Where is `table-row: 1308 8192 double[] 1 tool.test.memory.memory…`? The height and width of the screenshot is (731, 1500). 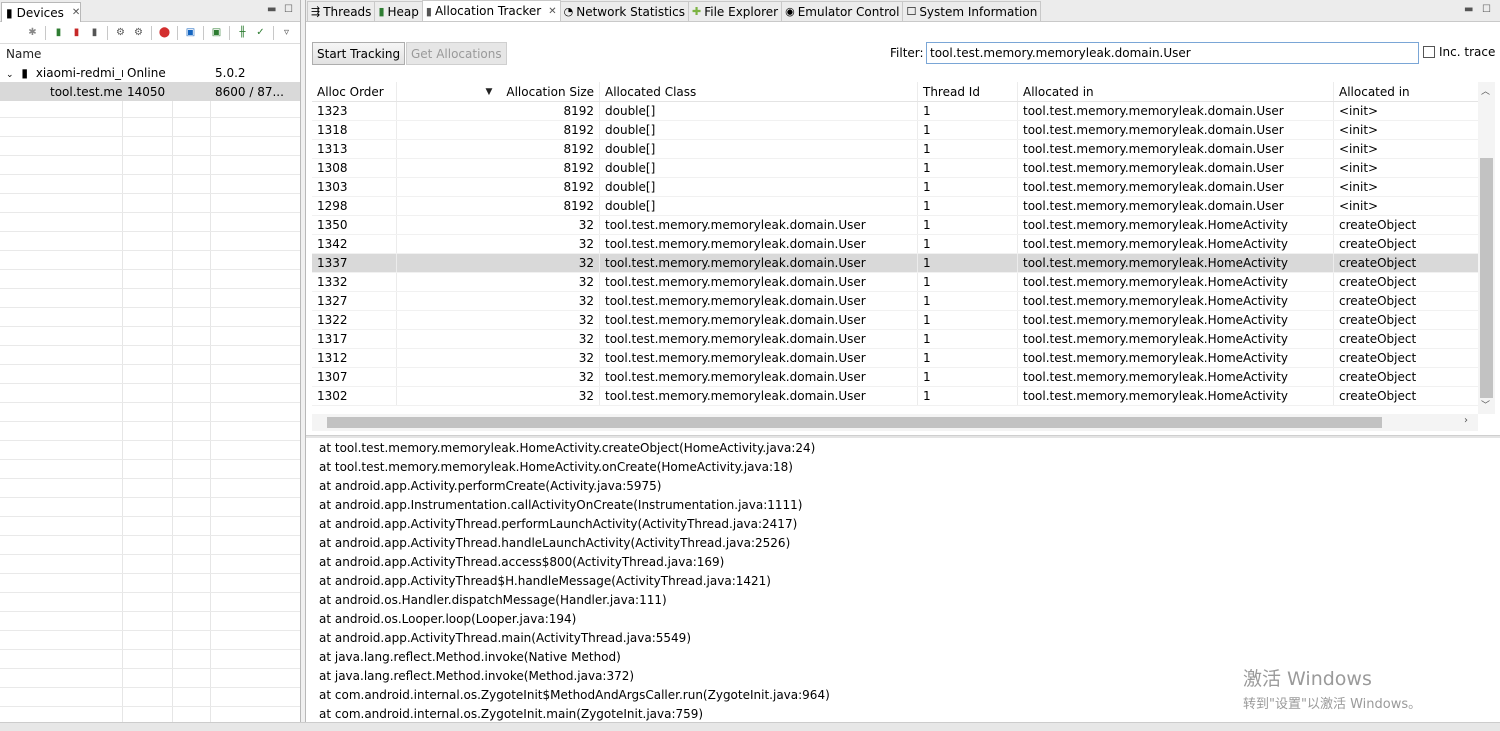 table-row: 1308 8192 double[] 1 tool.test.memory.memory… is located at coordinates (899, 168).